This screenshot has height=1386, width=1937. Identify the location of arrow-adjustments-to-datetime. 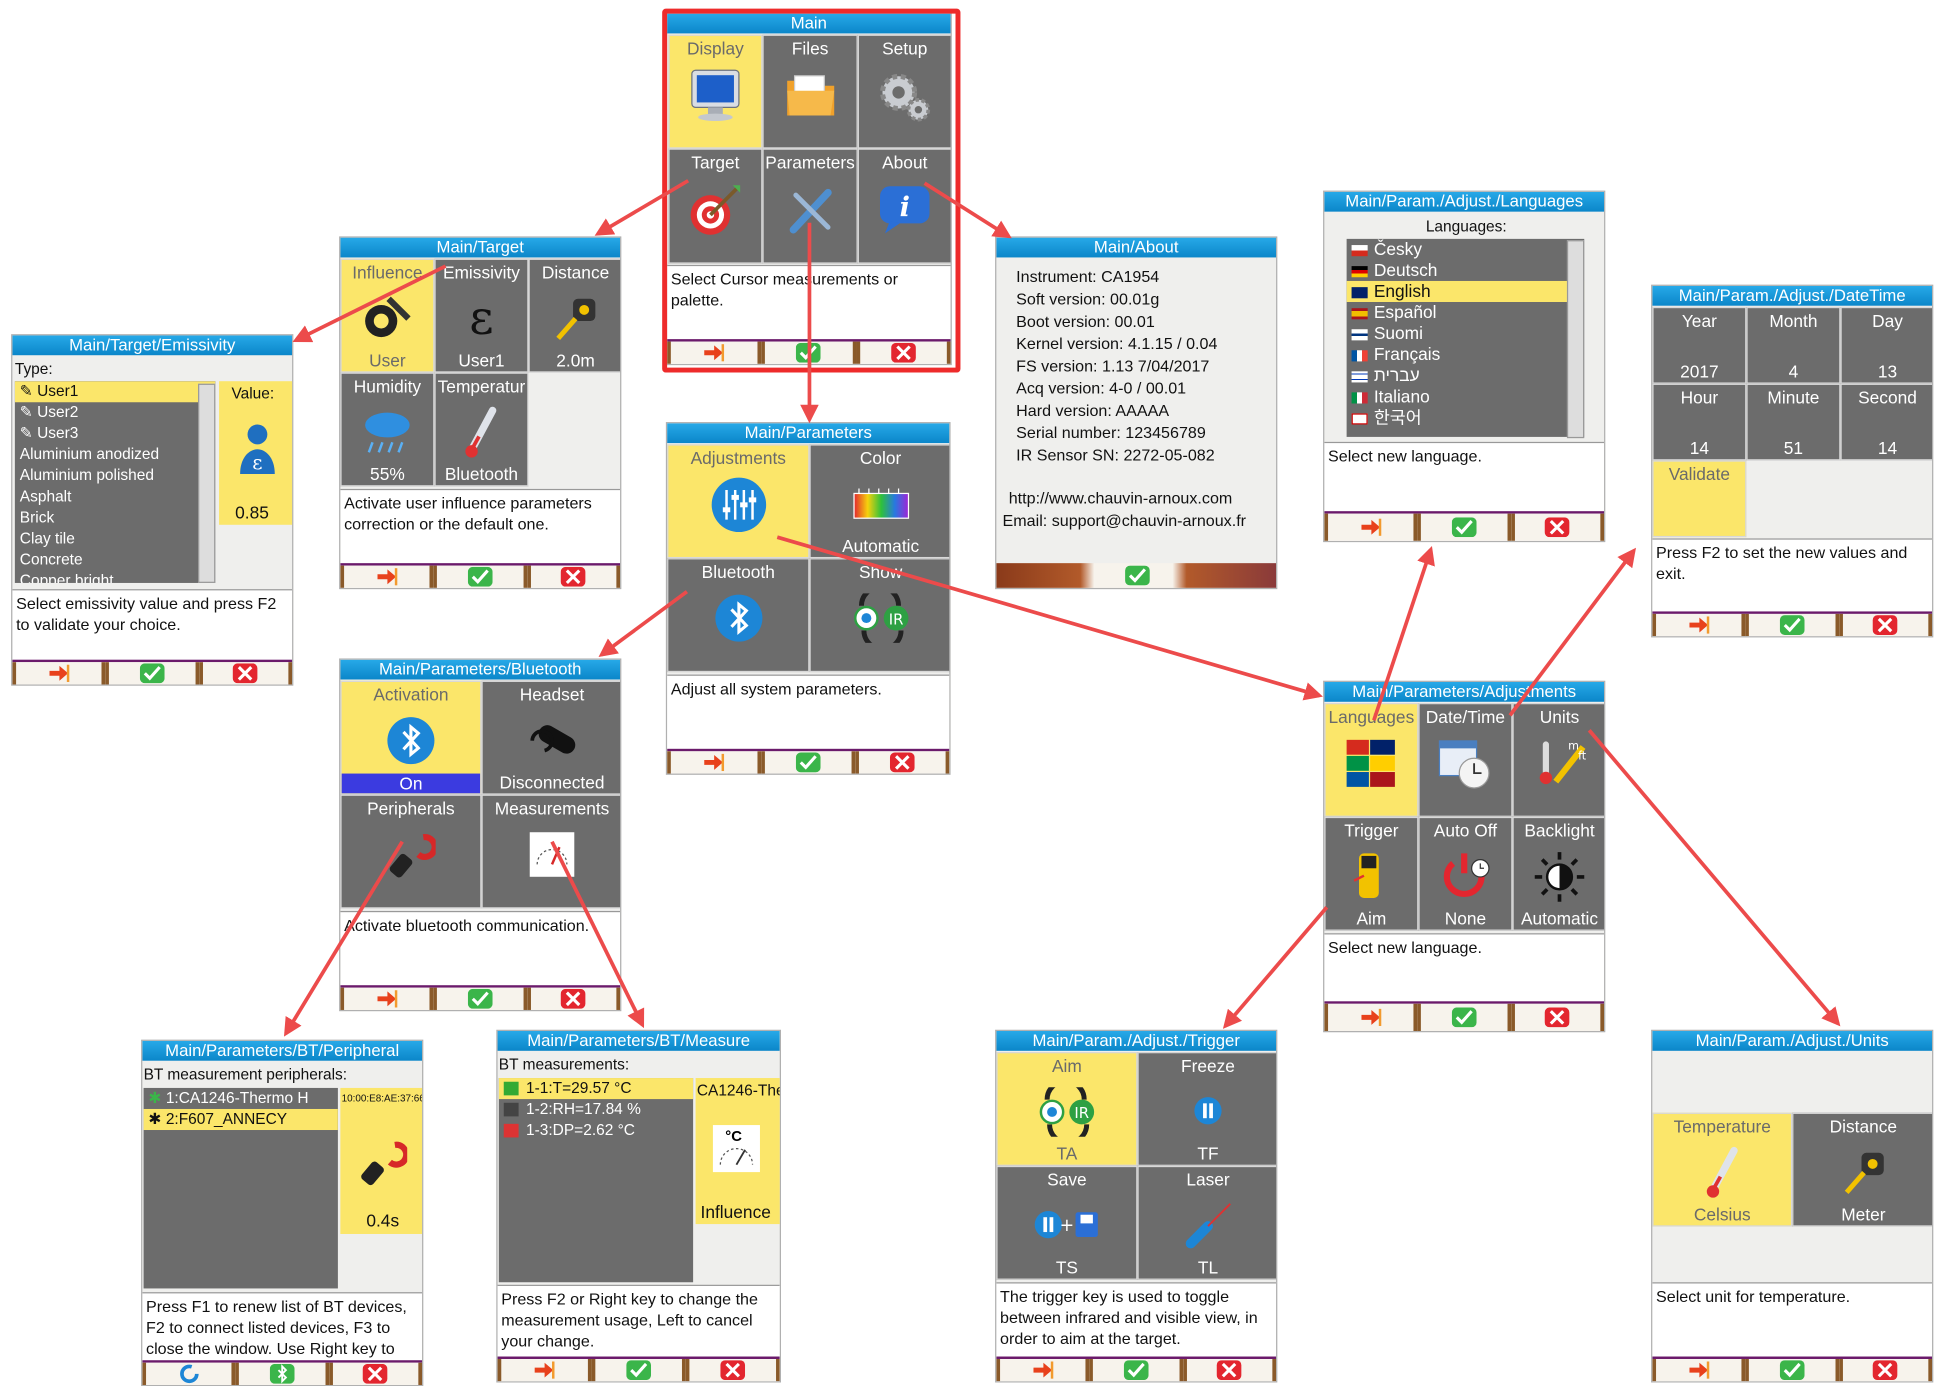
(1572, 632).